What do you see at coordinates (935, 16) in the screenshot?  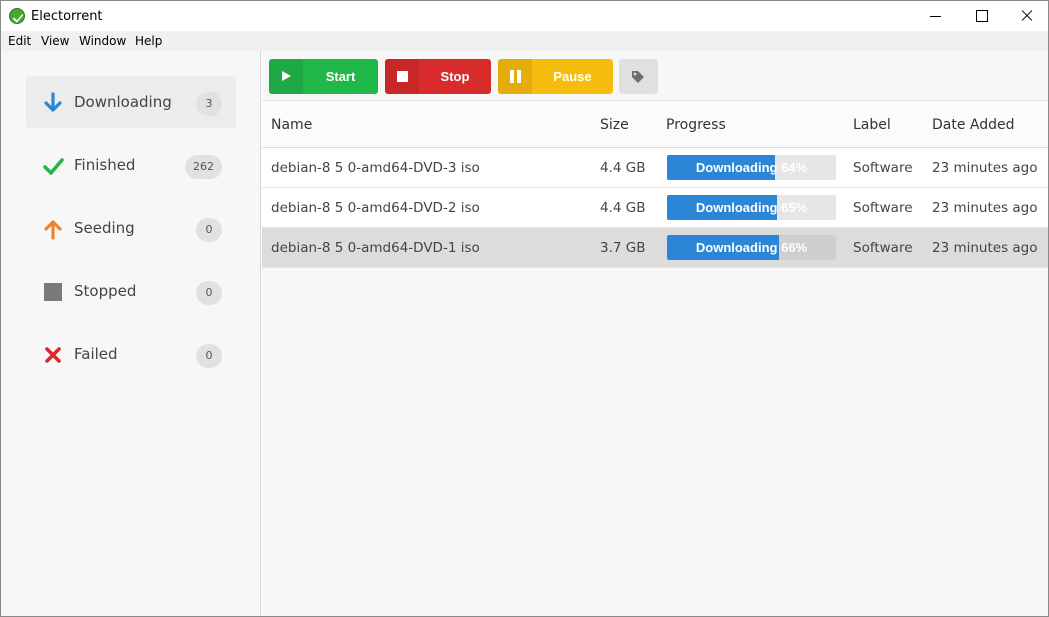 I see `minimize-button` at bounding box center [935, 16].